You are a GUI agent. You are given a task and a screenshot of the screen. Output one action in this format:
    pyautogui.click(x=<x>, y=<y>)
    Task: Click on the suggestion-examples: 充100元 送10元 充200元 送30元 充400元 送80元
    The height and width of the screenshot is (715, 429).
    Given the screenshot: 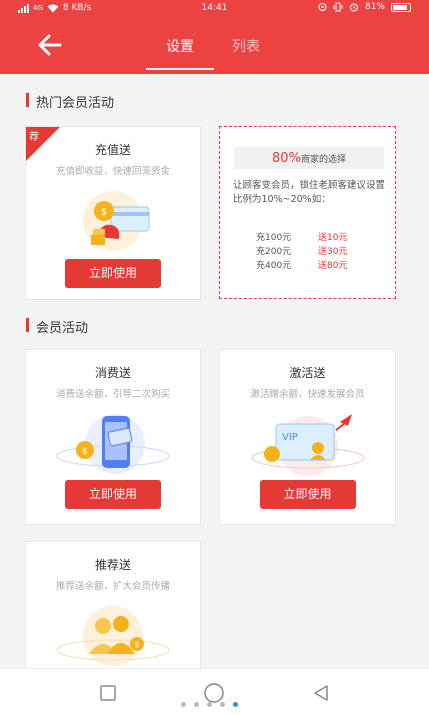 What is the action you would take?
    pyautogui.click(x=321, y=252)
    